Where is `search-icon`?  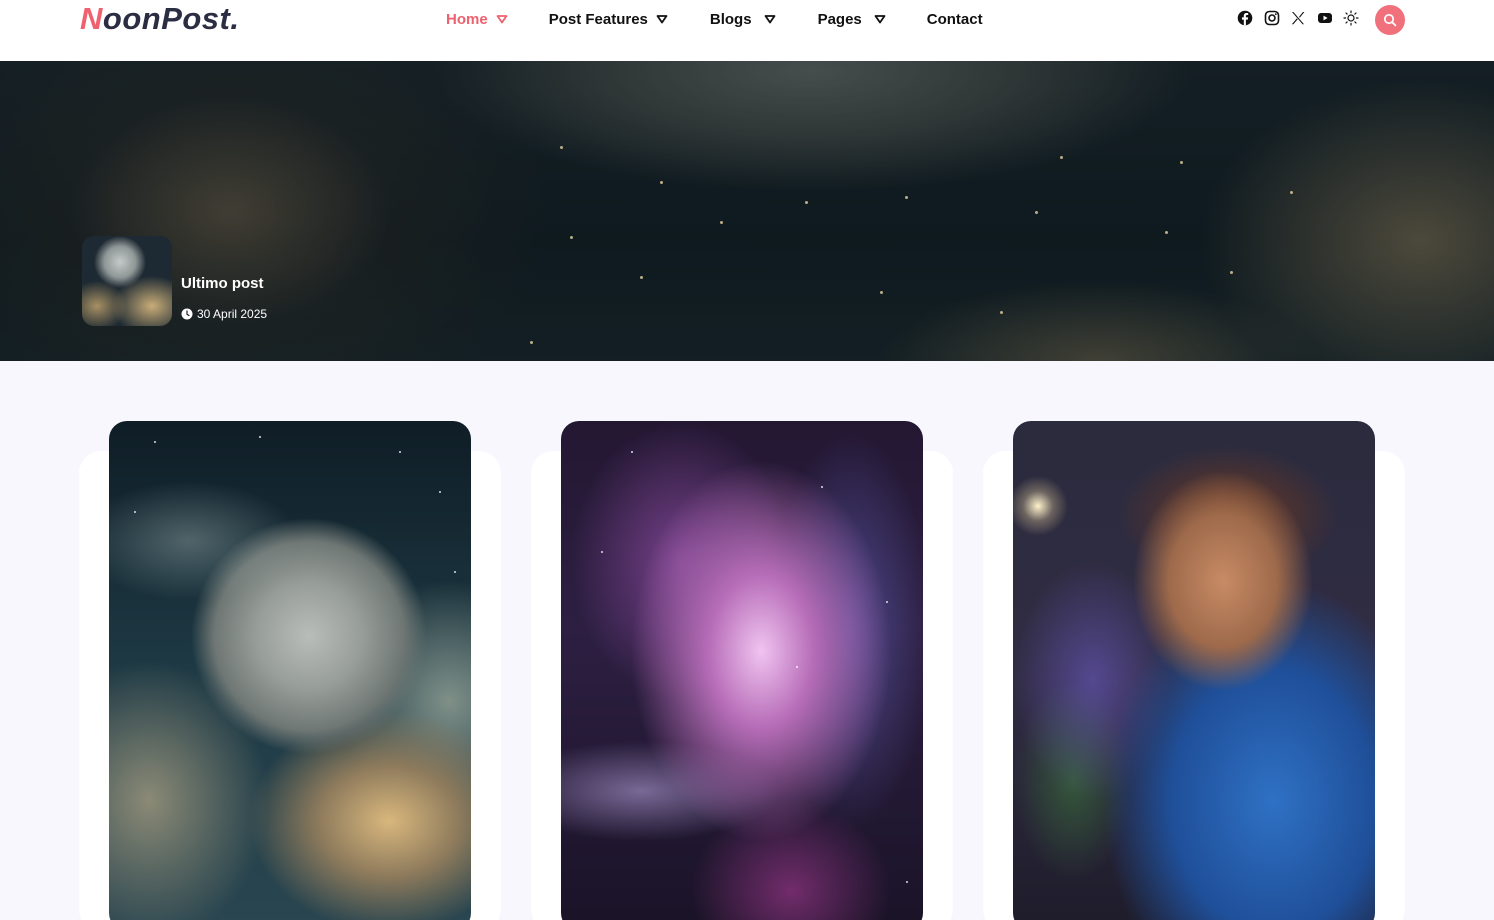
search-icon is located at coordinates (1390, 20).